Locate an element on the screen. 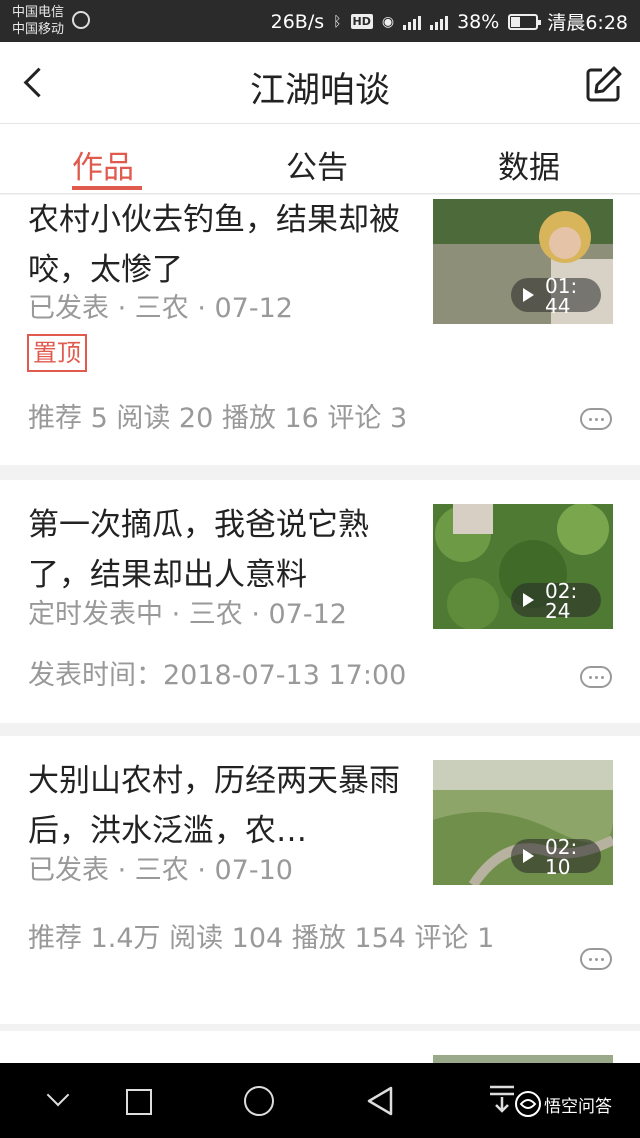 Image resolution: width=640 pixels, height=1138 pixels. carrier-2: 中国移动 is located at coordinates (38, 29).